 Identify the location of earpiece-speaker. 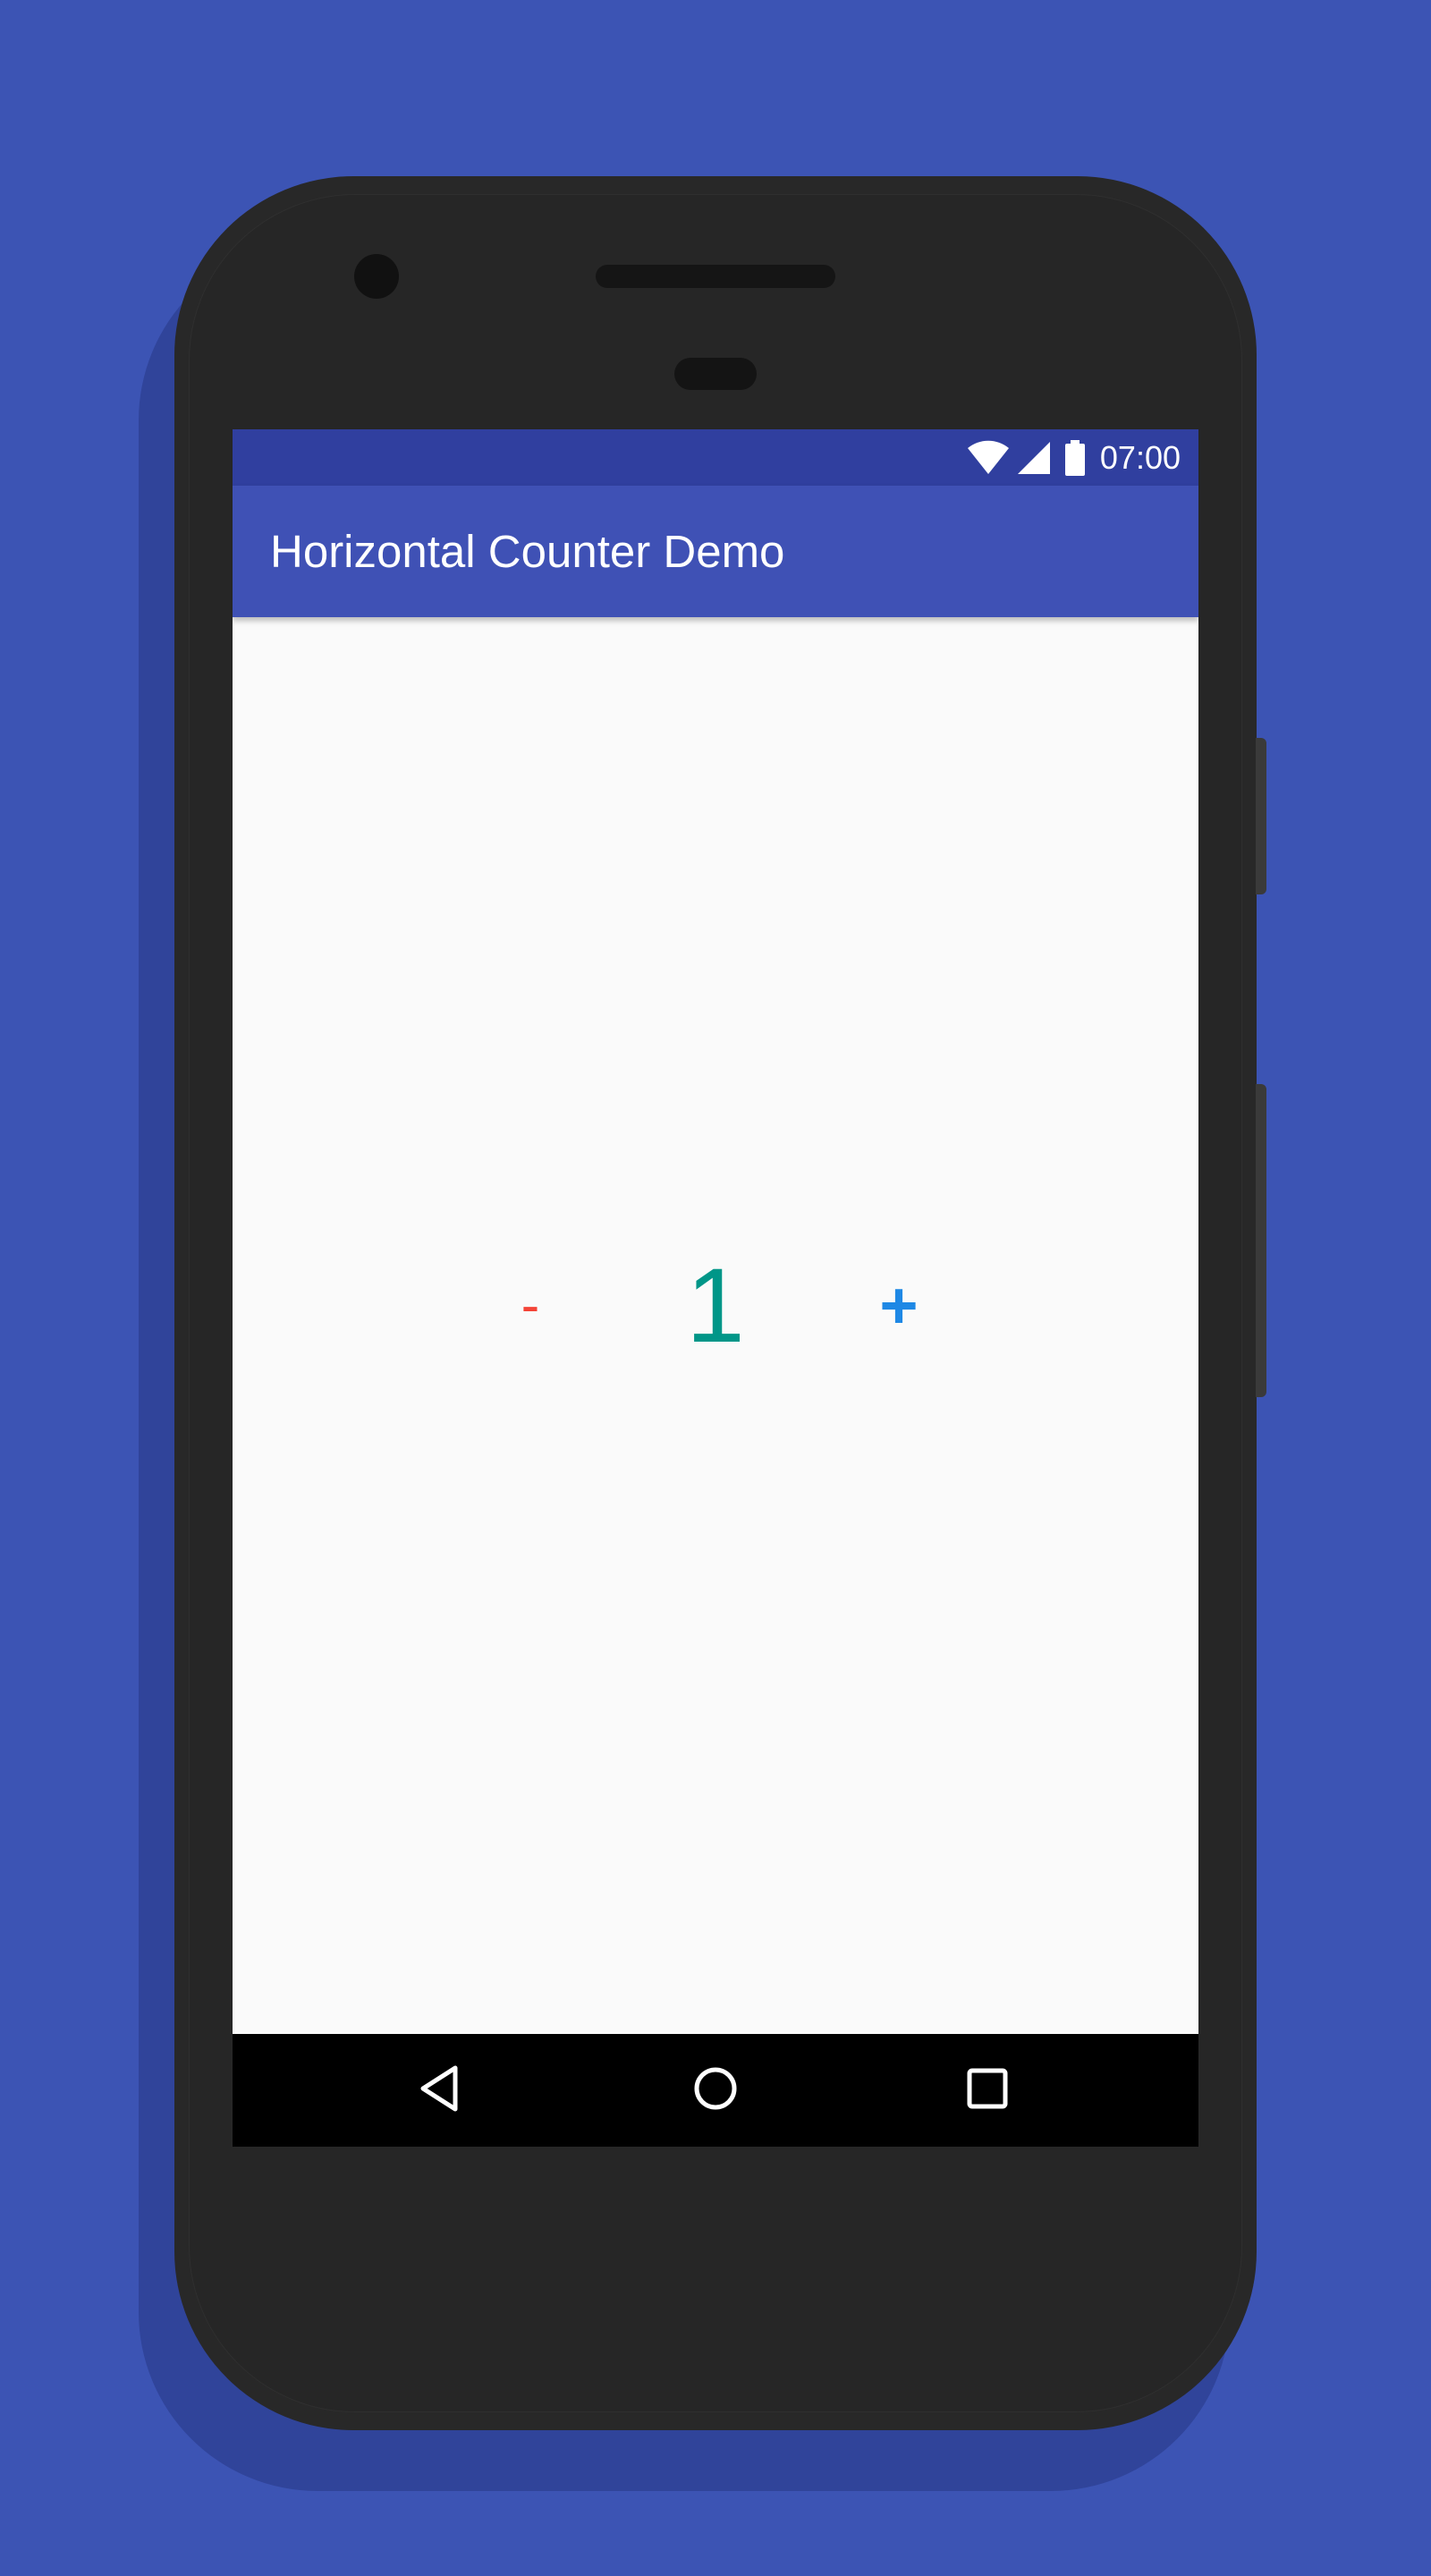
(716, 276).